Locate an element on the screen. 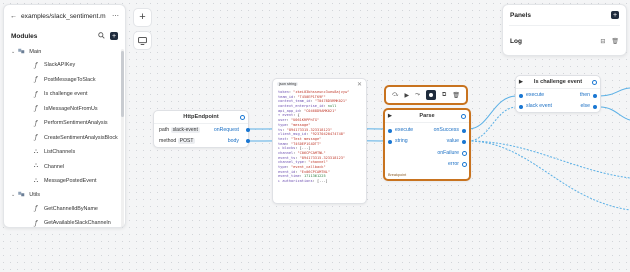 The height and width of the screenshot is (272, 630). debug-controls: ⤼ ▶ ⤳ ⧉ 🗑 is located at coordinates (426, 95).